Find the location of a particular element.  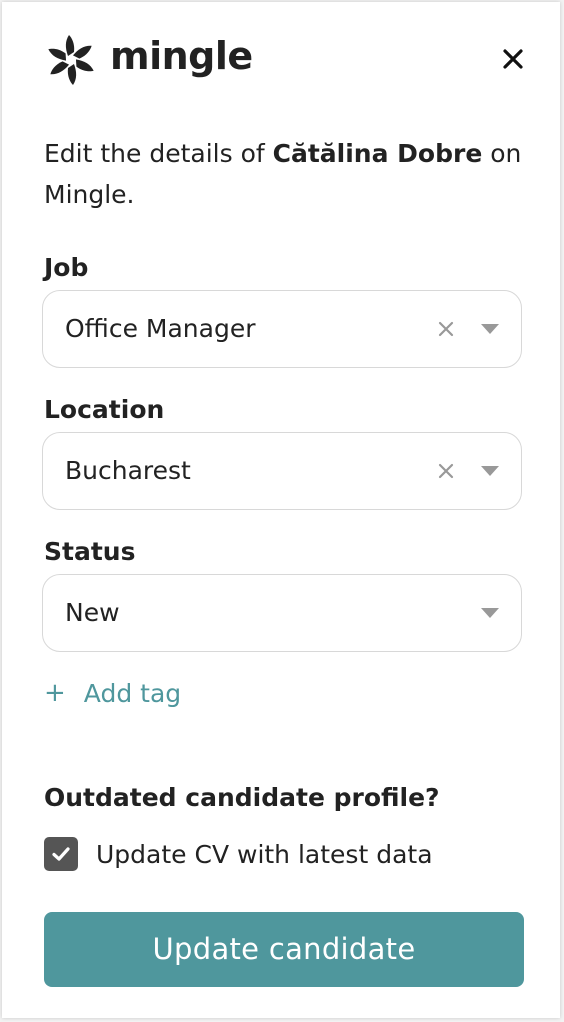

job-label: Job is located at coordinates (66, 267).